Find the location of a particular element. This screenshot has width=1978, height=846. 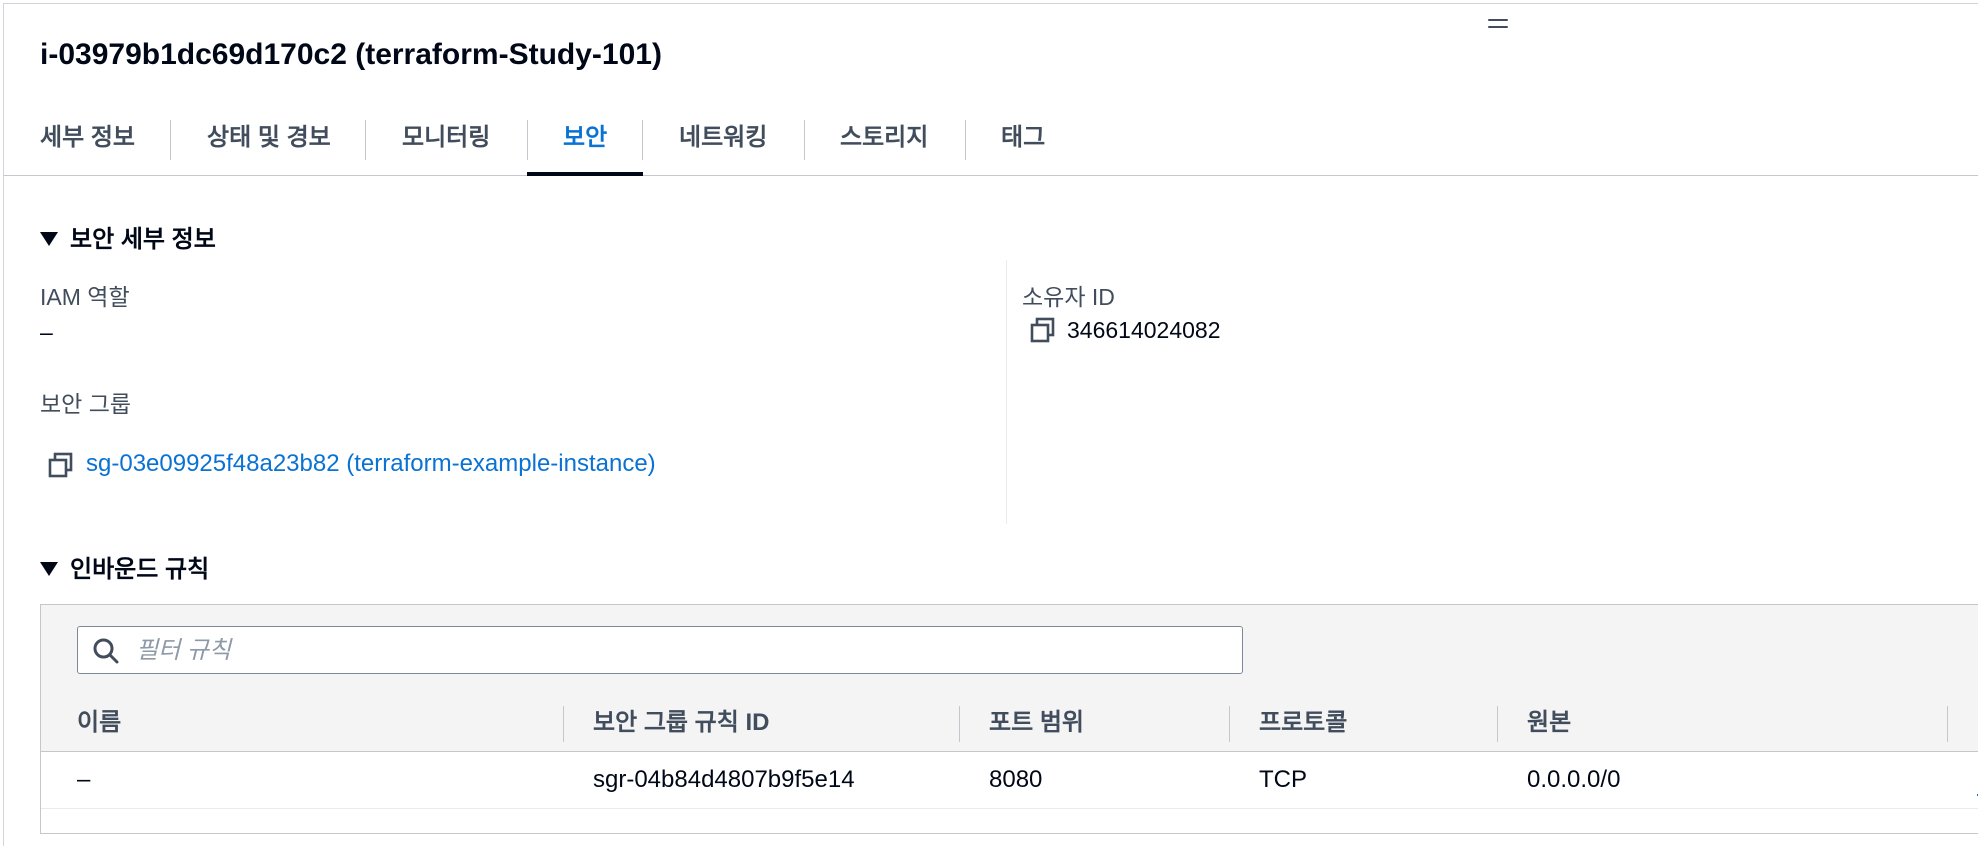

iam-role-value: – is located at coordinates (46, 332).